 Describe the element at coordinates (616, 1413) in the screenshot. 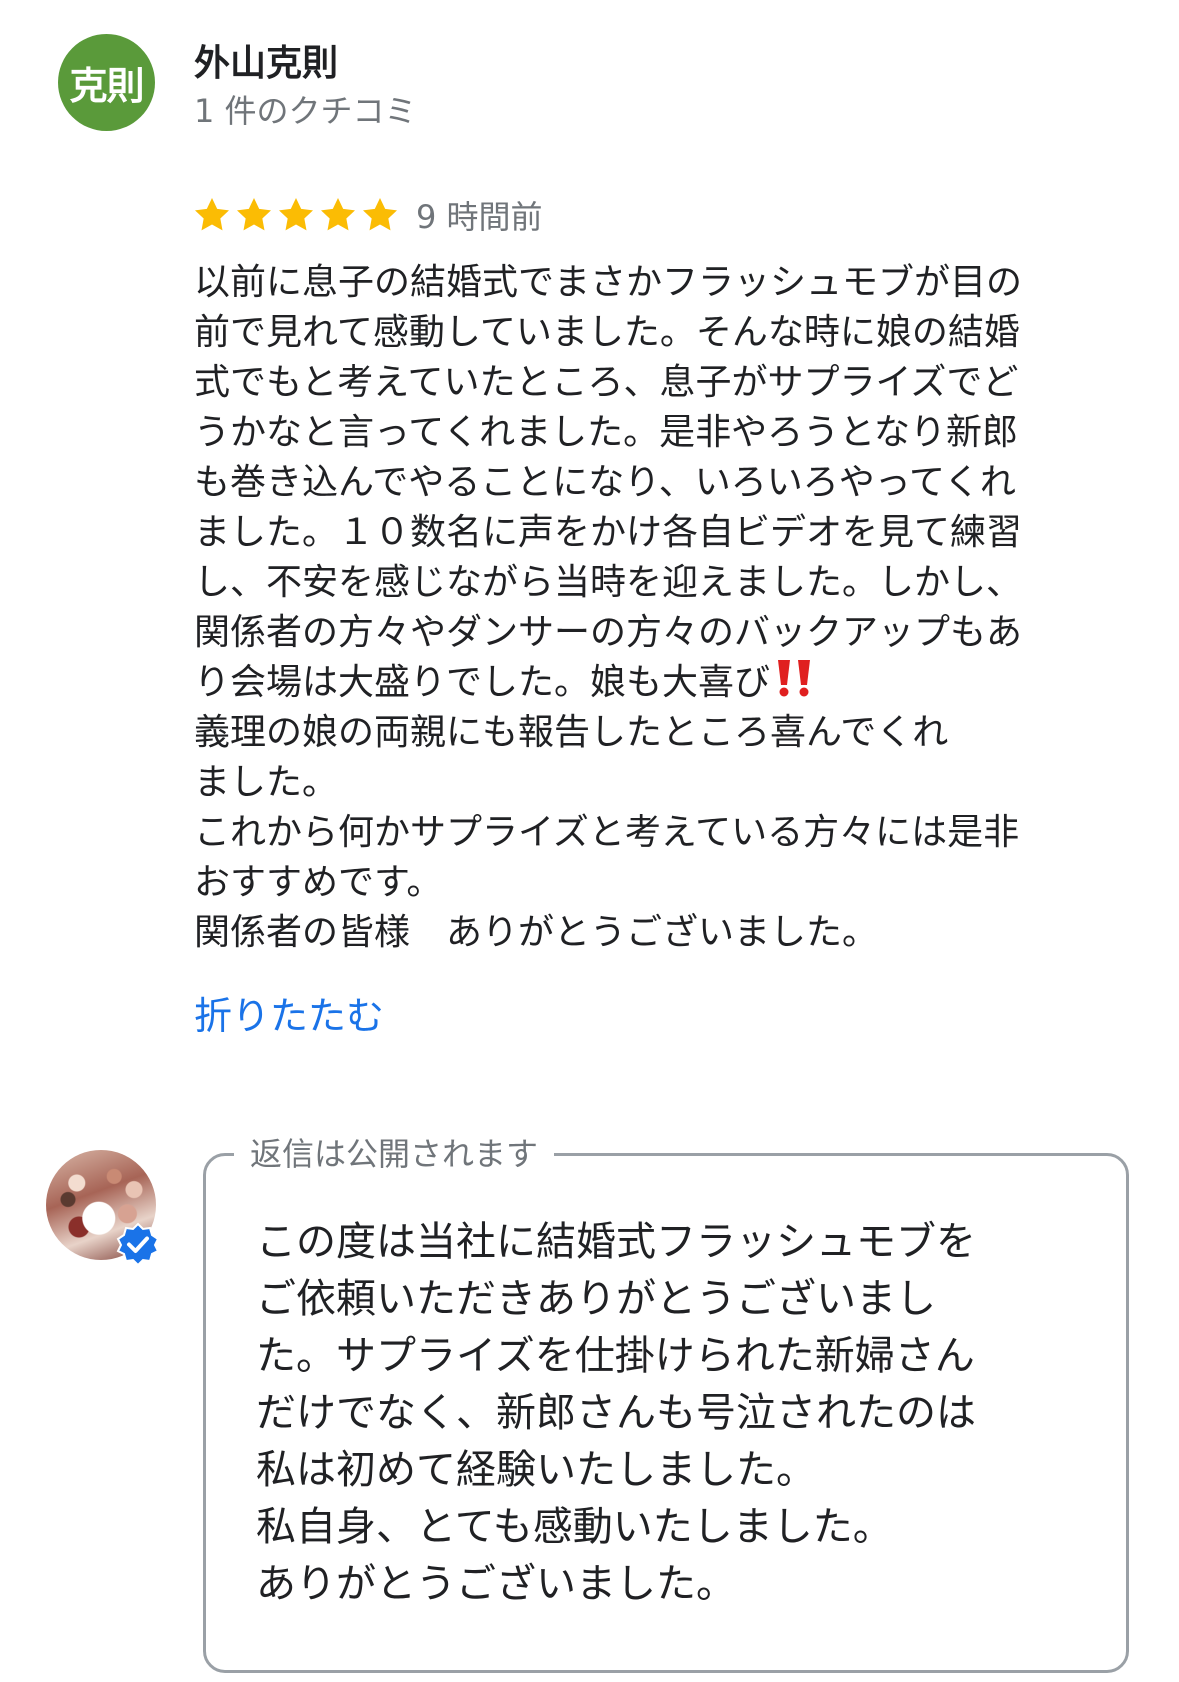

I see `reply-line: だけでなく、新郎さんも号泣されたのは` at that location.